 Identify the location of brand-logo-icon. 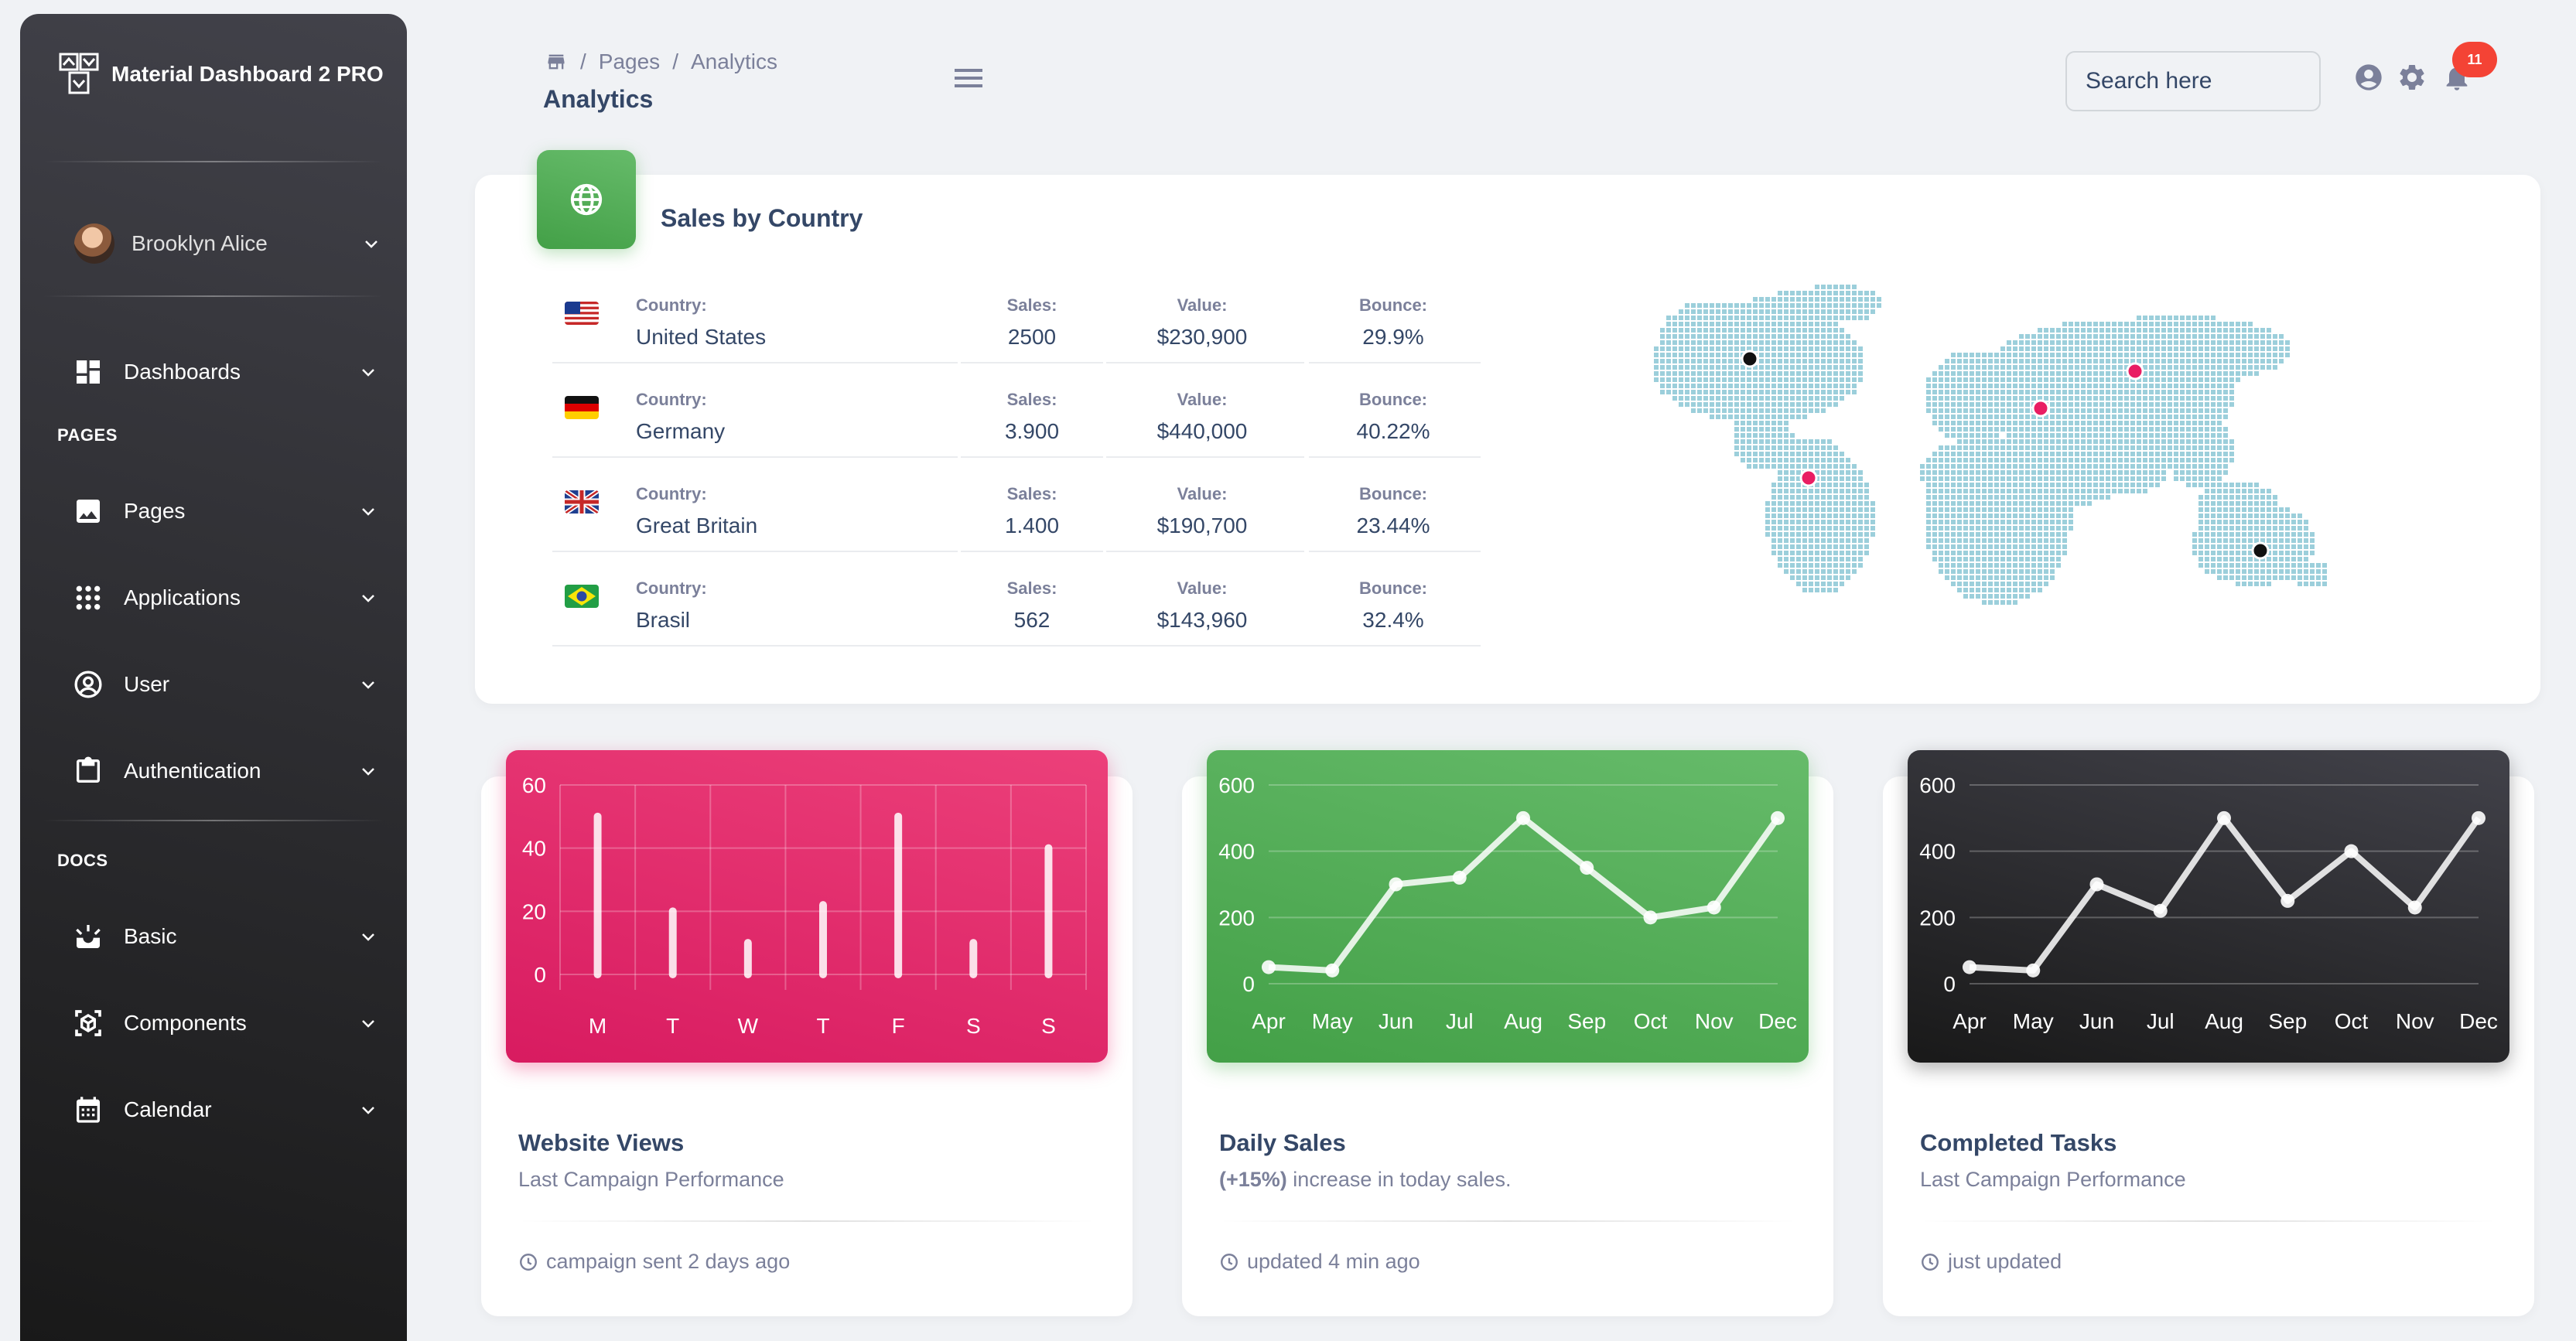
(79, 73).